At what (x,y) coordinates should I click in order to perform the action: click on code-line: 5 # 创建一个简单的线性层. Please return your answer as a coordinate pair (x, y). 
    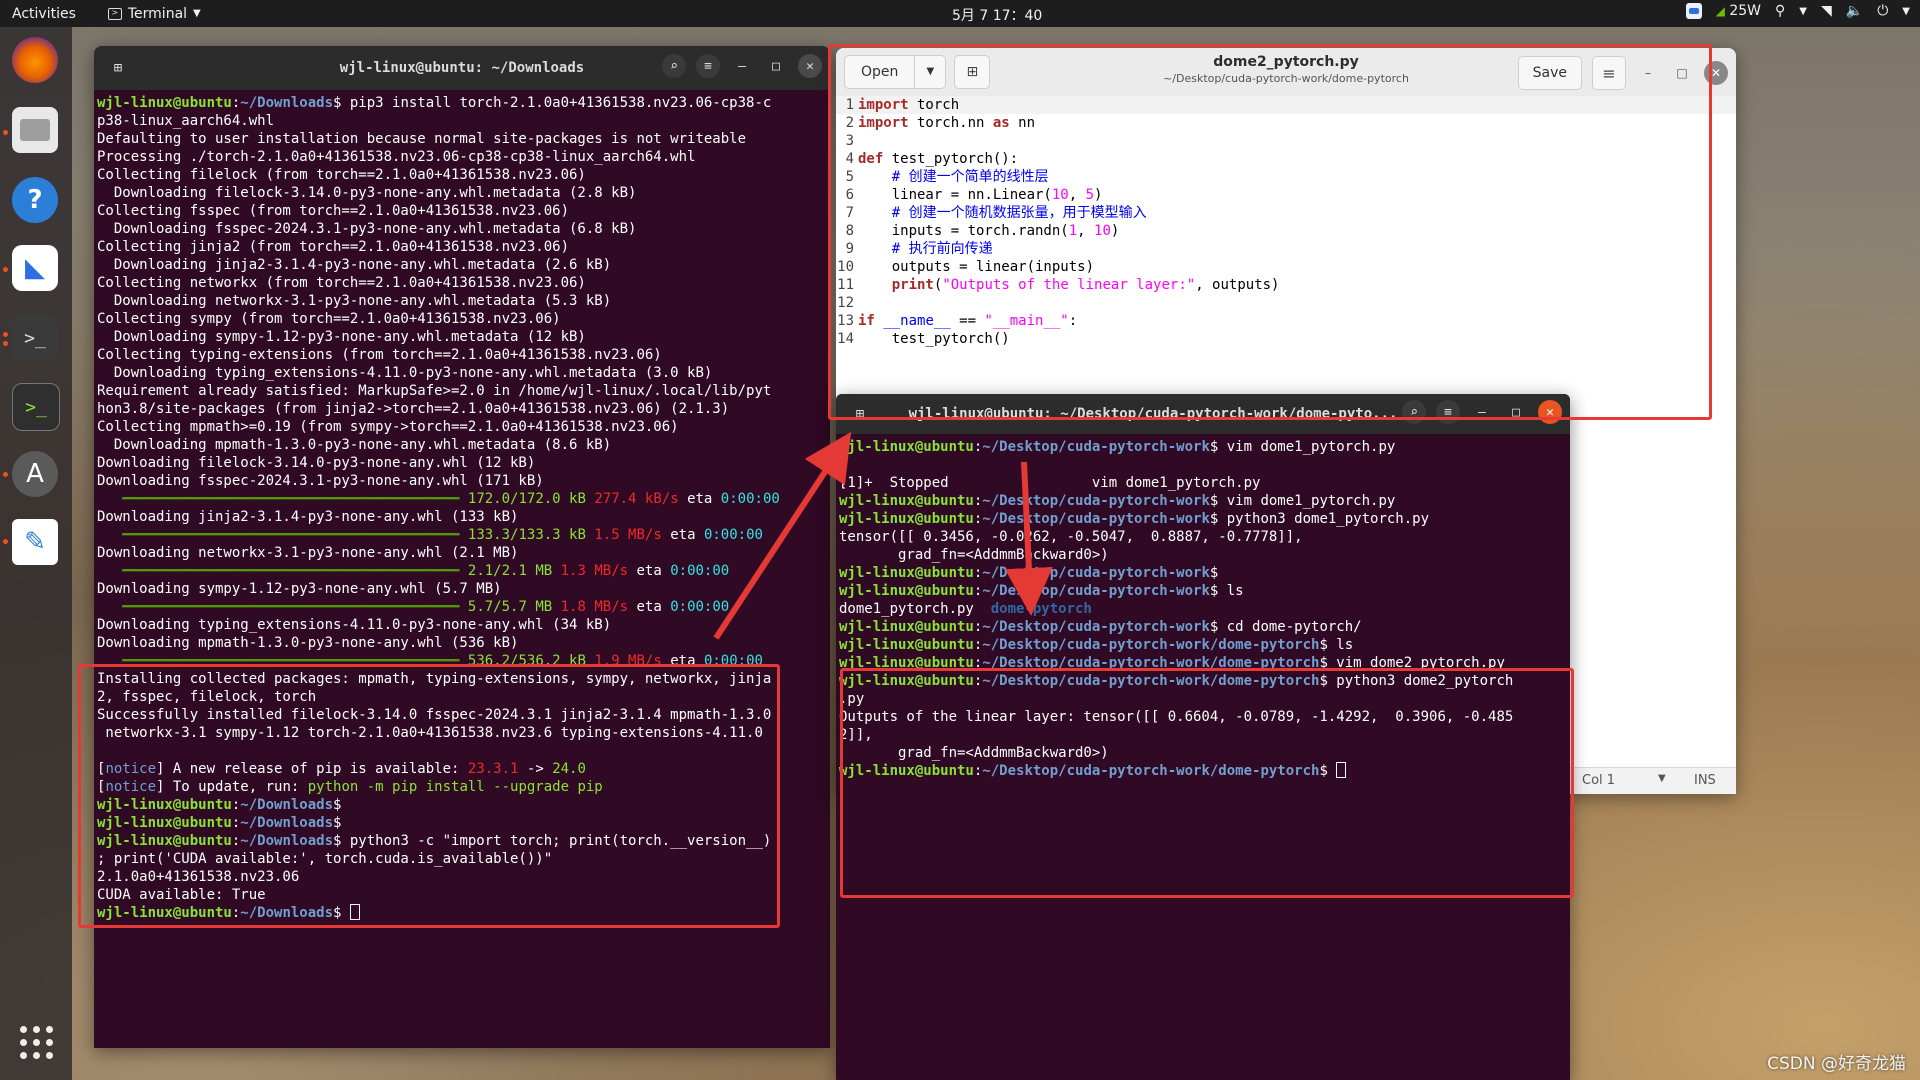
    Looking at the image, I should click on (947, 177).